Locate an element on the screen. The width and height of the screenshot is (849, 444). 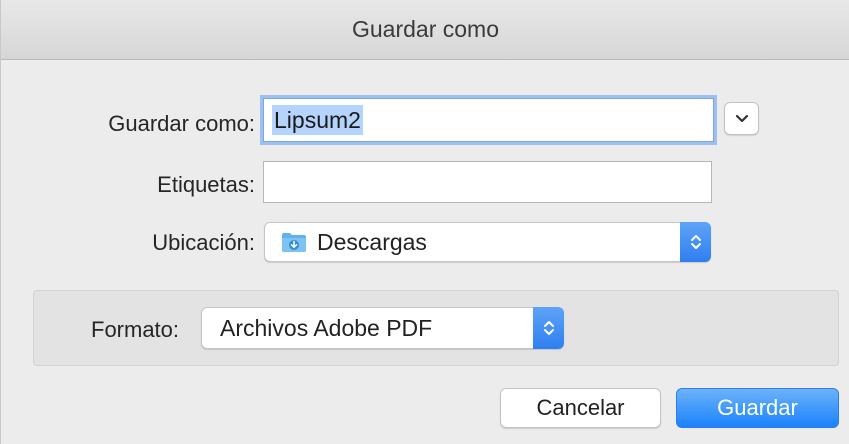
tags-field is located at coordinates (487, 182).